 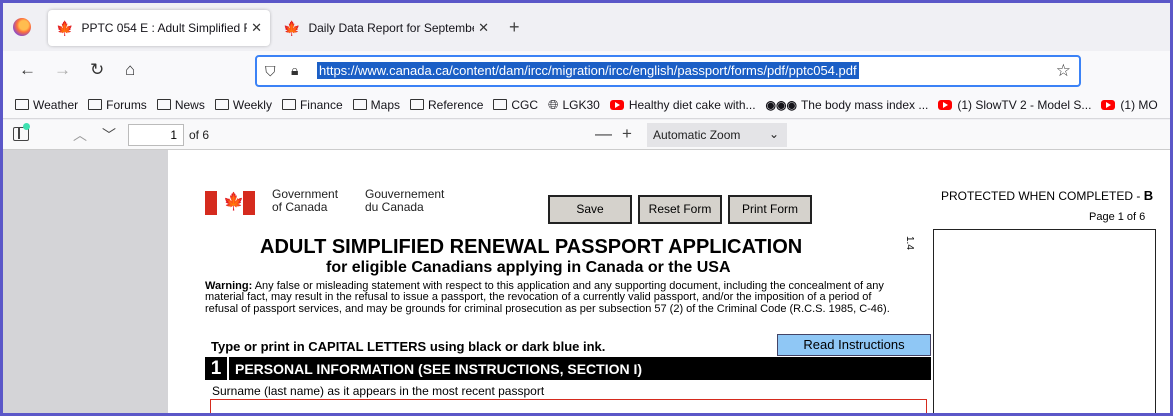 What do you see at coordinates (305, 200) in the screenshot?
I see `gov-name-en: Government of Canada` at bounding box center [305, 200].